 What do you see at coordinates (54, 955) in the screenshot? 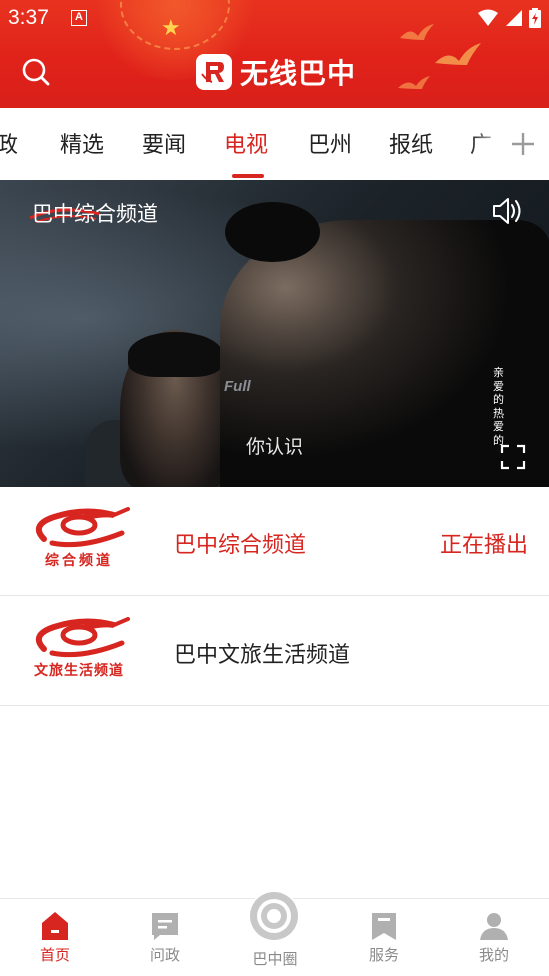
I see `nav-label: 首页` at bounding box center [54, 955].